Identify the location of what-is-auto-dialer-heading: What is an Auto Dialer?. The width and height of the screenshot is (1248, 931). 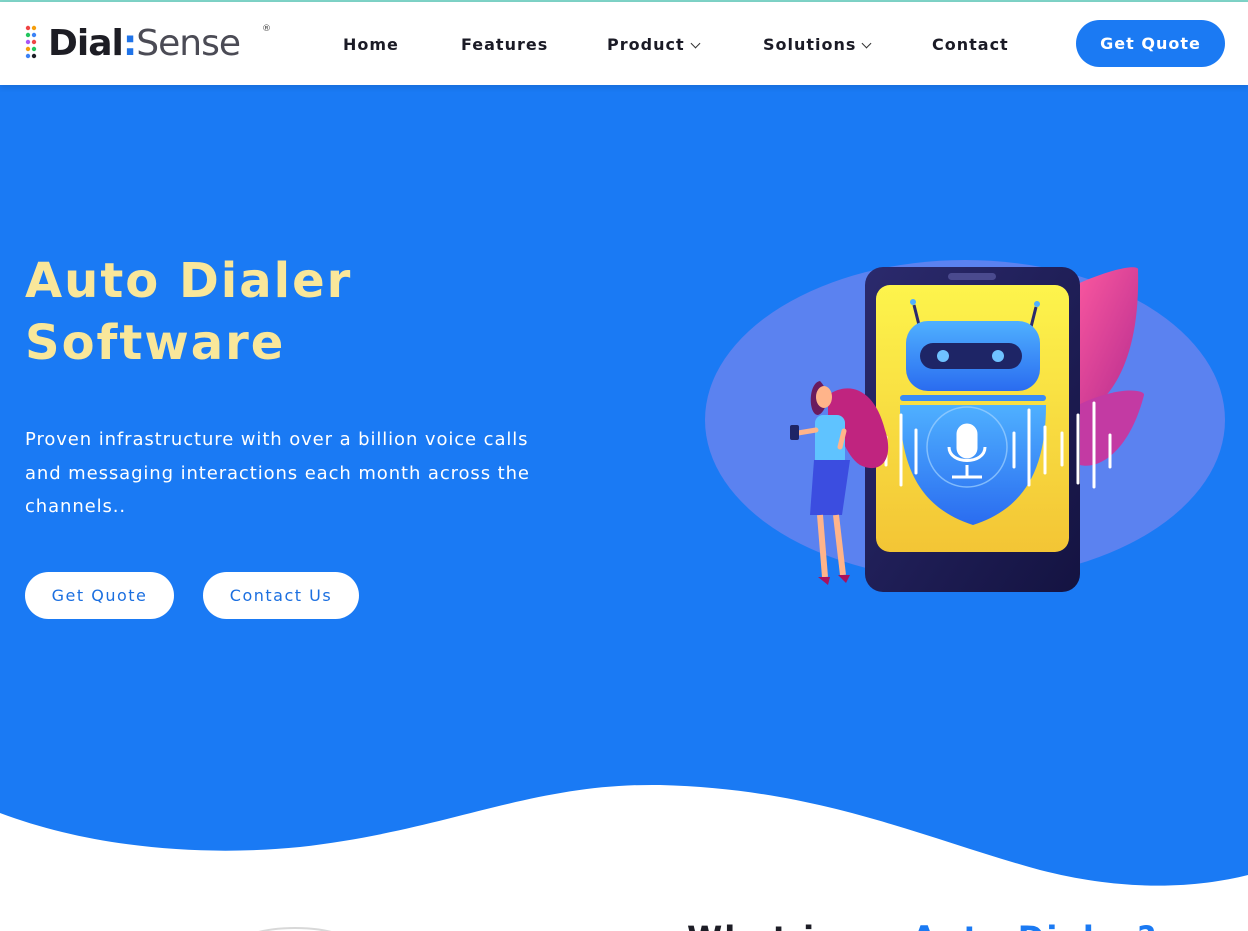
(922, 924).